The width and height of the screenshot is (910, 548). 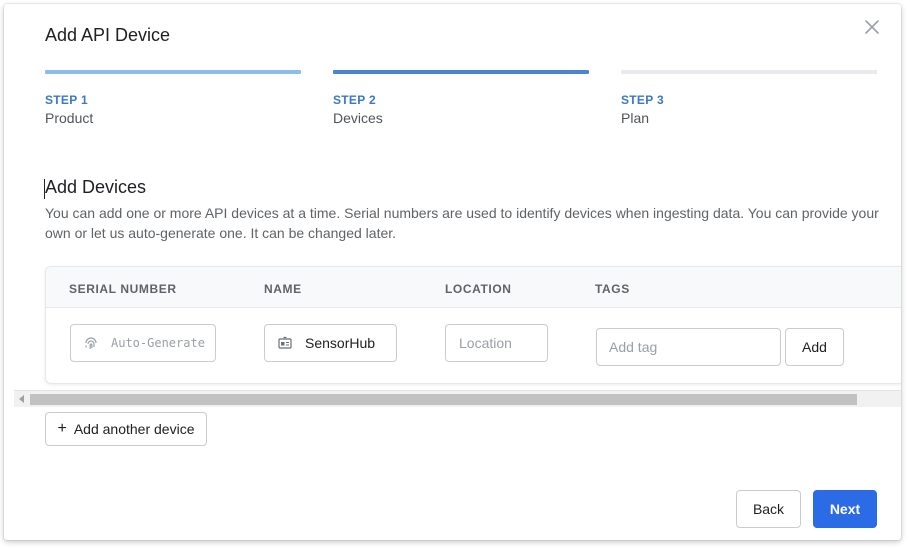 I want to click on horizontal-scrollbar, so click(x=457, y=398).